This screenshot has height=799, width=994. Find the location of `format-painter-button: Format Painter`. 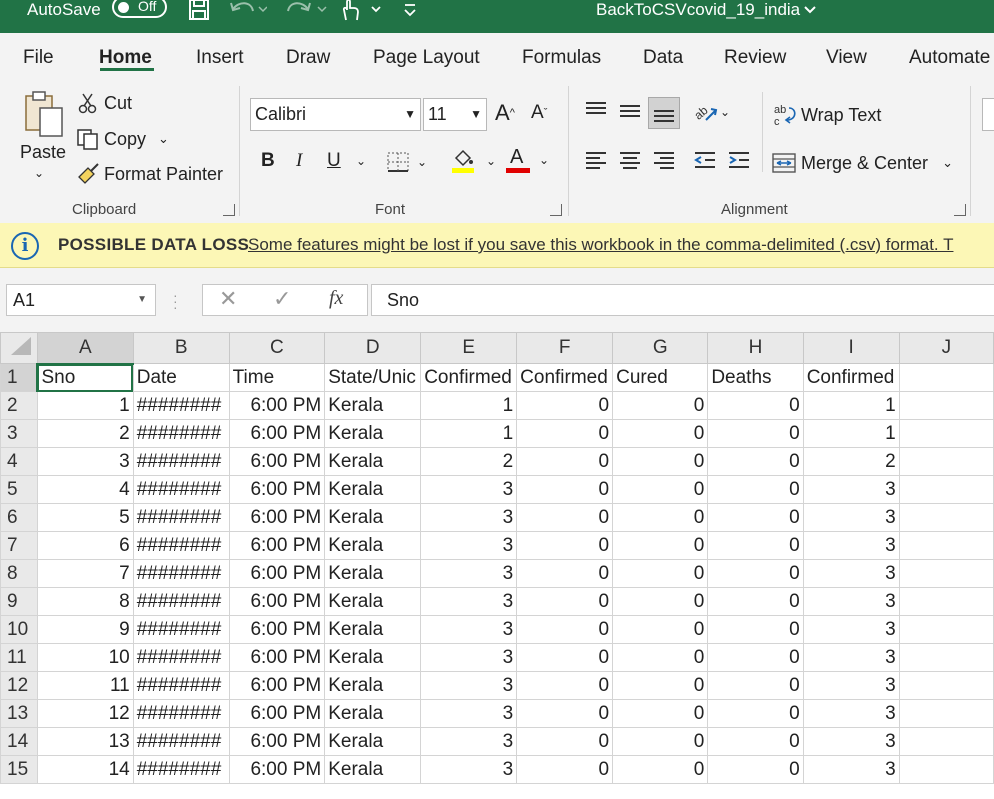

format-painter-button: Format Painter is located at coordinates (149, 174).